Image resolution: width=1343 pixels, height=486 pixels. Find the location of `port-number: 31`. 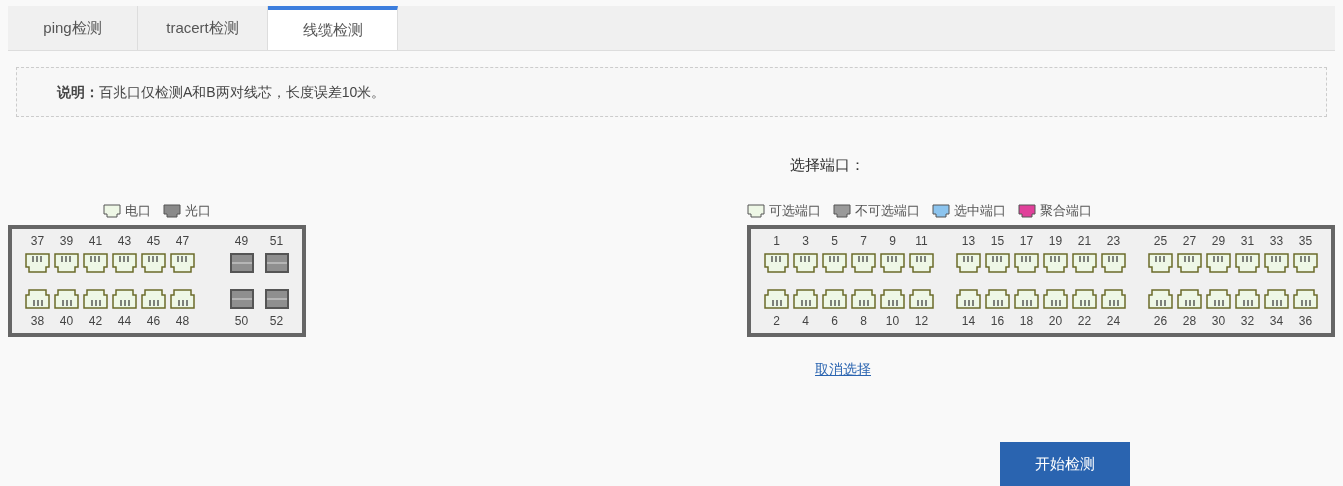

port-number: 31 is located at coordinates (1247, 240).